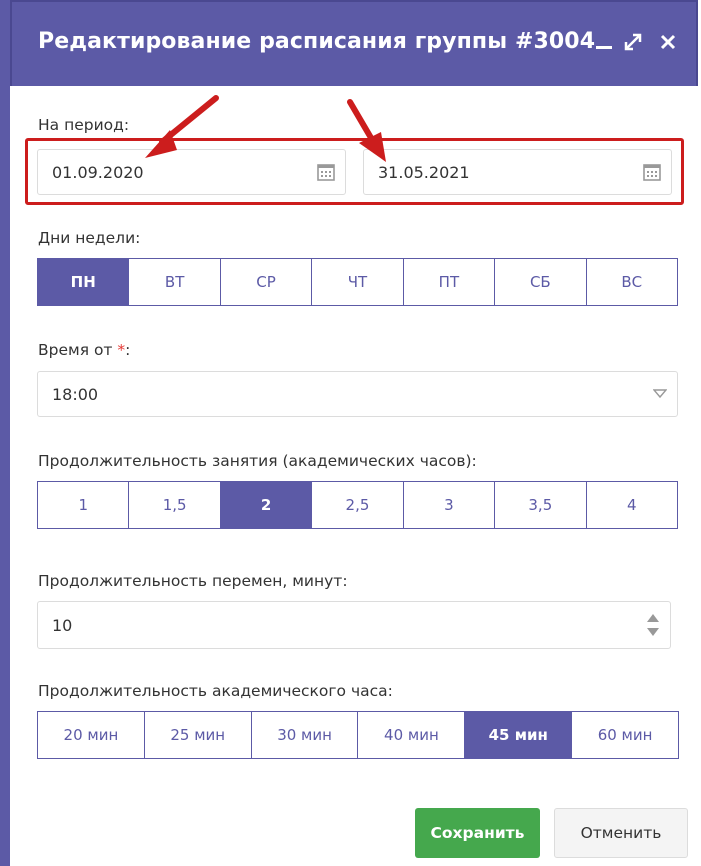 This screenshot has height=866, width=701. I want to click on dropdown-icon, so click(660, 394).